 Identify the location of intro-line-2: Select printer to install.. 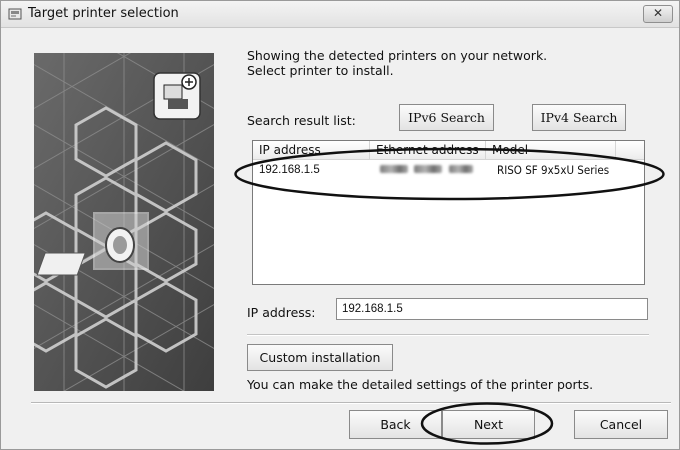
(320, 70).